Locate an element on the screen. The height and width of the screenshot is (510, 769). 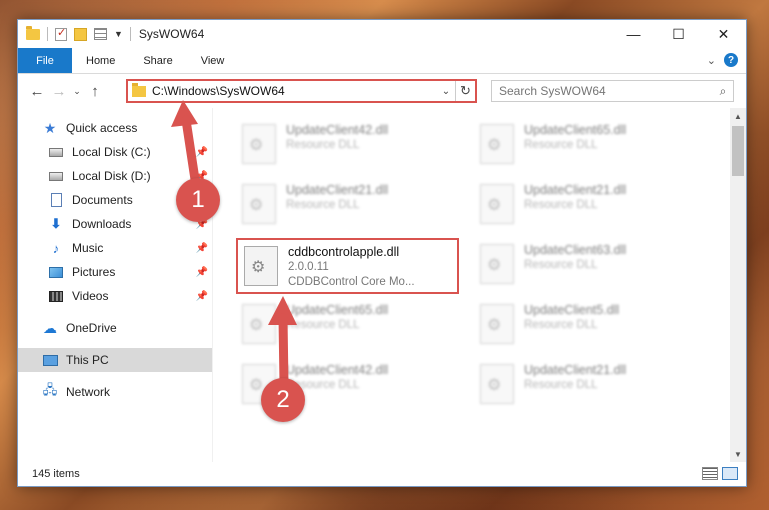
address-bar: C:\Windows\SysWOW64 ⌄ ↻ is located at coordinates (301, 91).